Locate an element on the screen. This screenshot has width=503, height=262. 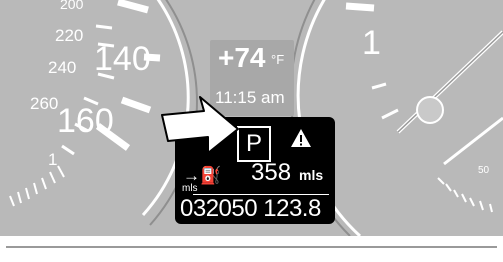
speed-label-140: 140 is located at coordinates (122, 59).